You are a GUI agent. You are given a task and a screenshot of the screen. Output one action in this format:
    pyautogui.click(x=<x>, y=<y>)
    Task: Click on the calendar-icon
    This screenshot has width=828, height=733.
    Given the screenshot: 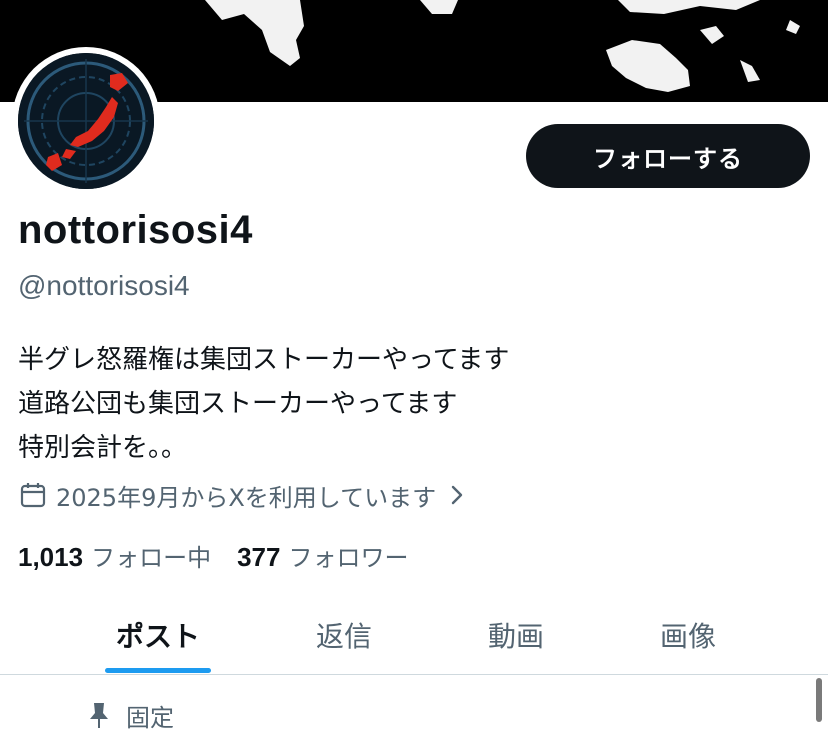 What is the action you would take?
    pyautogui.click(x=33, y=495)
    